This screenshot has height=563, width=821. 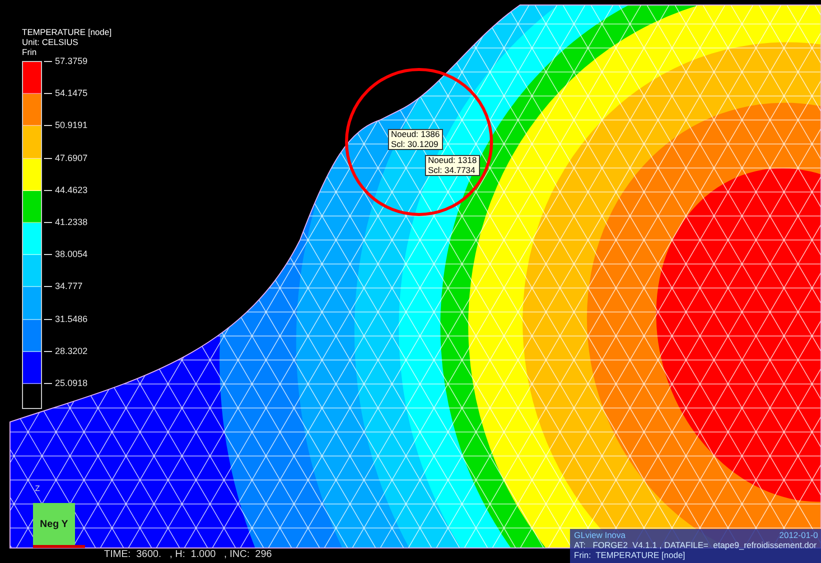 I want to click on legend-field: Frin, so click(x=67, y=52).